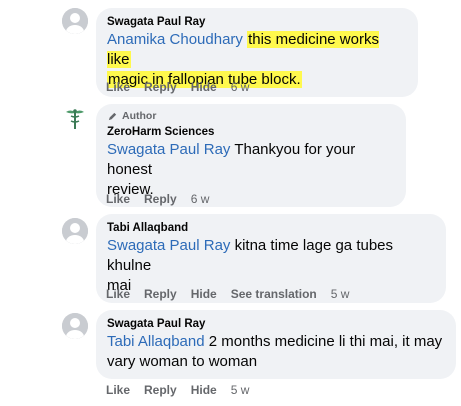 Image resolution: width=461 pixels, height=406 pixels. What do you see at coordinates (184, 87) in the screenshot?
I see `comment-actions: Like Reply Hide 6 w` at bounding box center [184, 87].